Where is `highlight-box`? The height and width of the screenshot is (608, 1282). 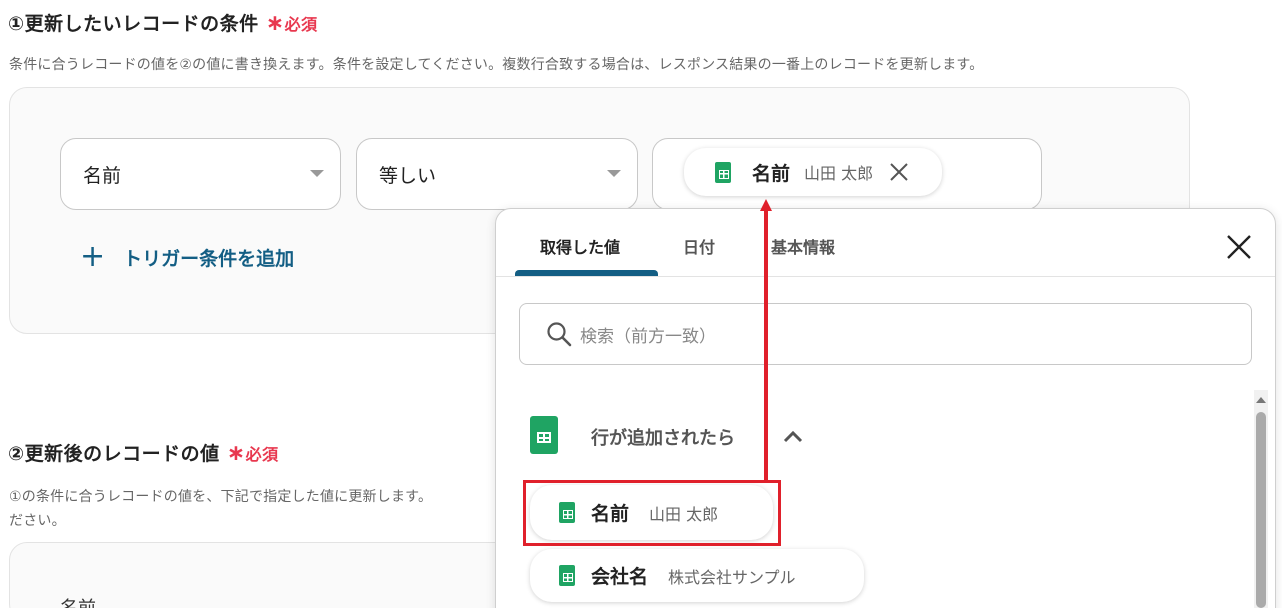
highlight-box is located at coordinates (652, 513).